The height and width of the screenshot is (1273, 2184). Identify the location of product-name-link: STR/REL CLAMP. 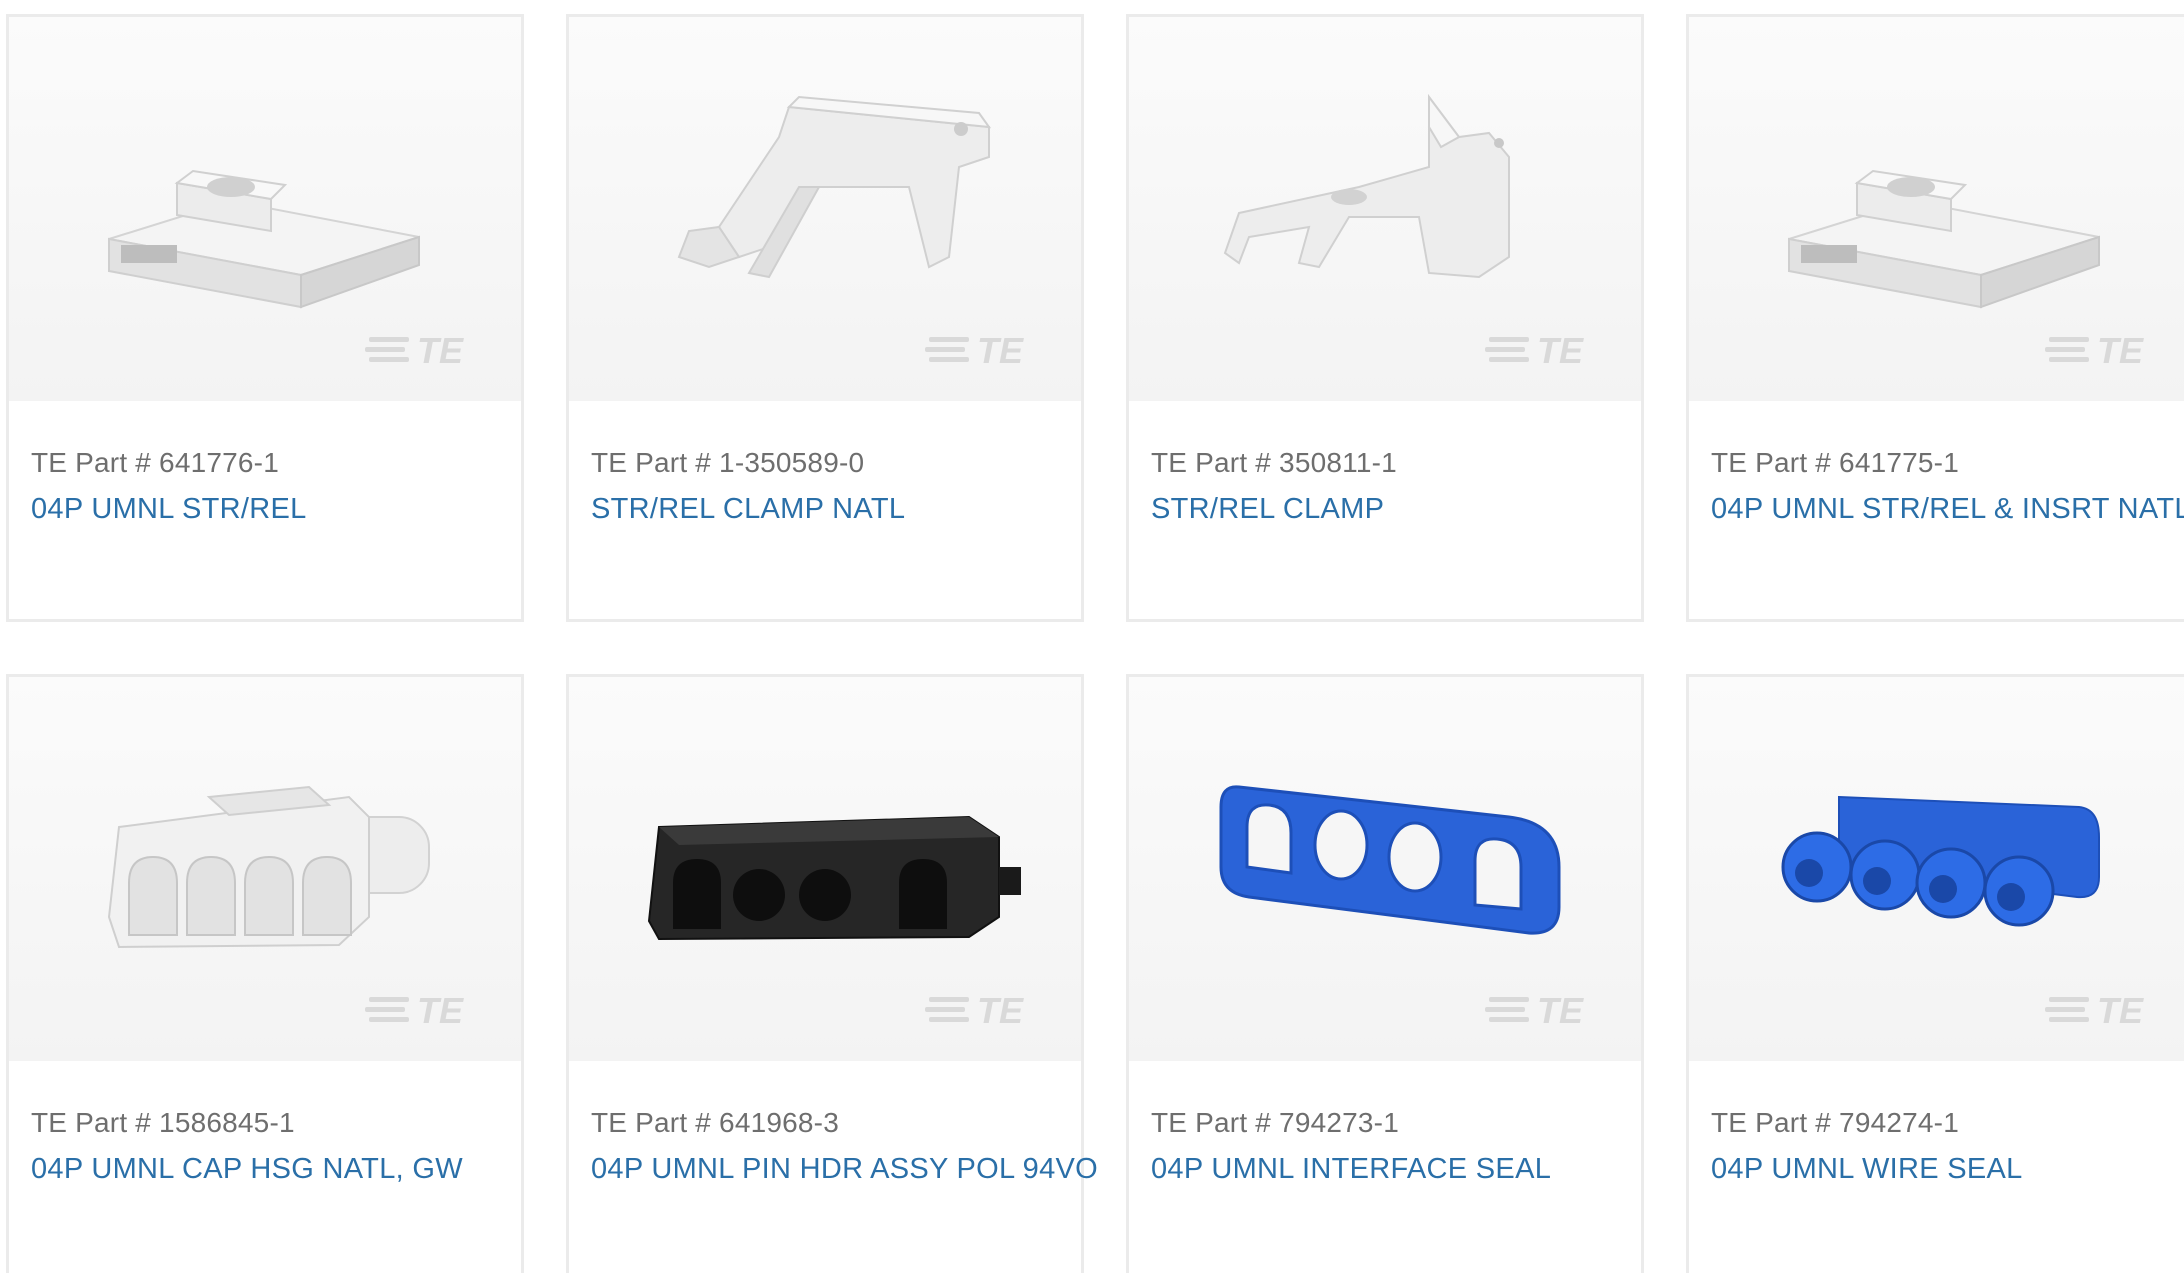
(1267, 509).